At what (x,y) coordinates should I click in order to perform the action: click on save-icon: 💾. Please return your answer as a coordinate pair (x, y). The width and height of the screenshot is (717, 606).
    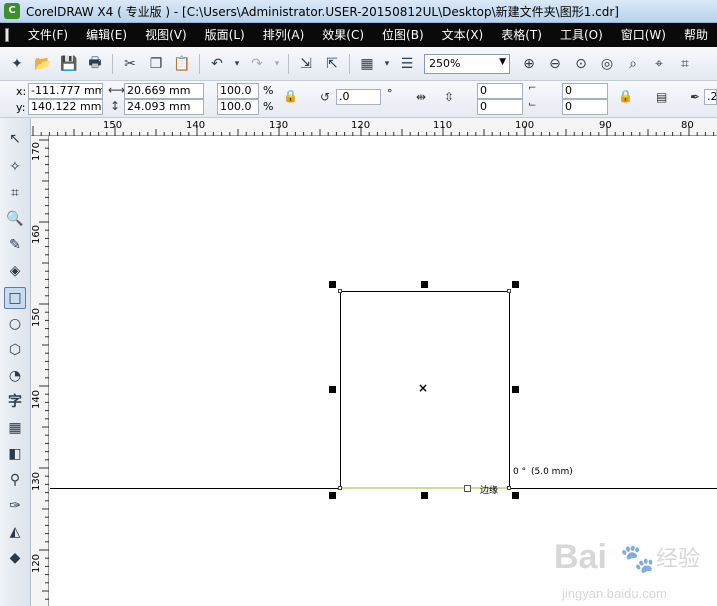
    Looking at the image, I should click on (69, 64).